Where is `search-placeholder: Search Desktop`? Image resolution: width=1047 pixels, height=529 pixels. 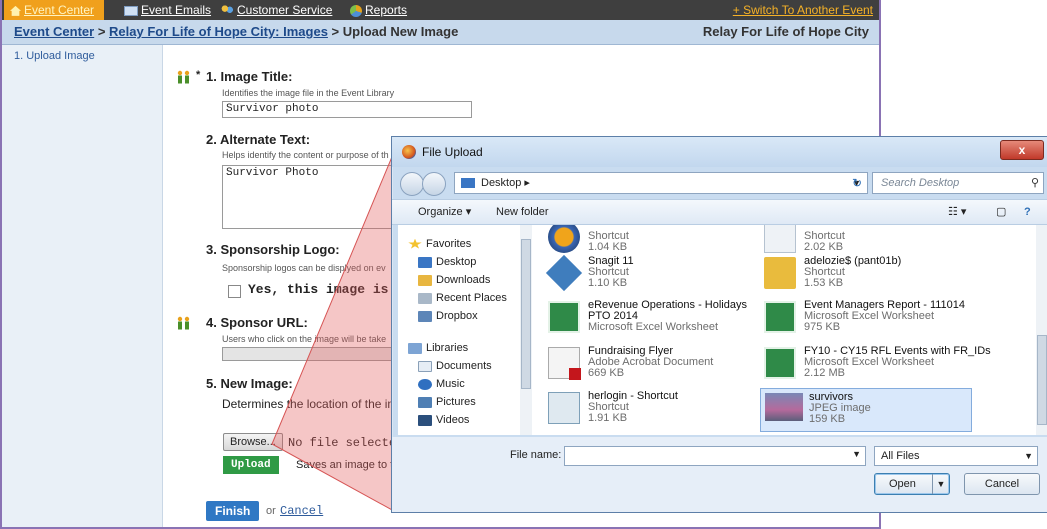
search-placeholder: Search Desktop is located at coordinates (920, 183).